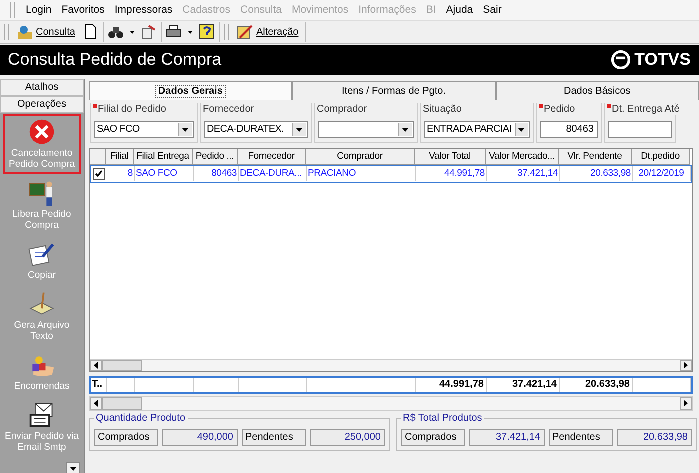 This screenshot has width=699, height=473. What do you see at coordinates (144, 10) in the screenshot?
I see `menu-item: Impressoras` at bounding box center [144, 10].